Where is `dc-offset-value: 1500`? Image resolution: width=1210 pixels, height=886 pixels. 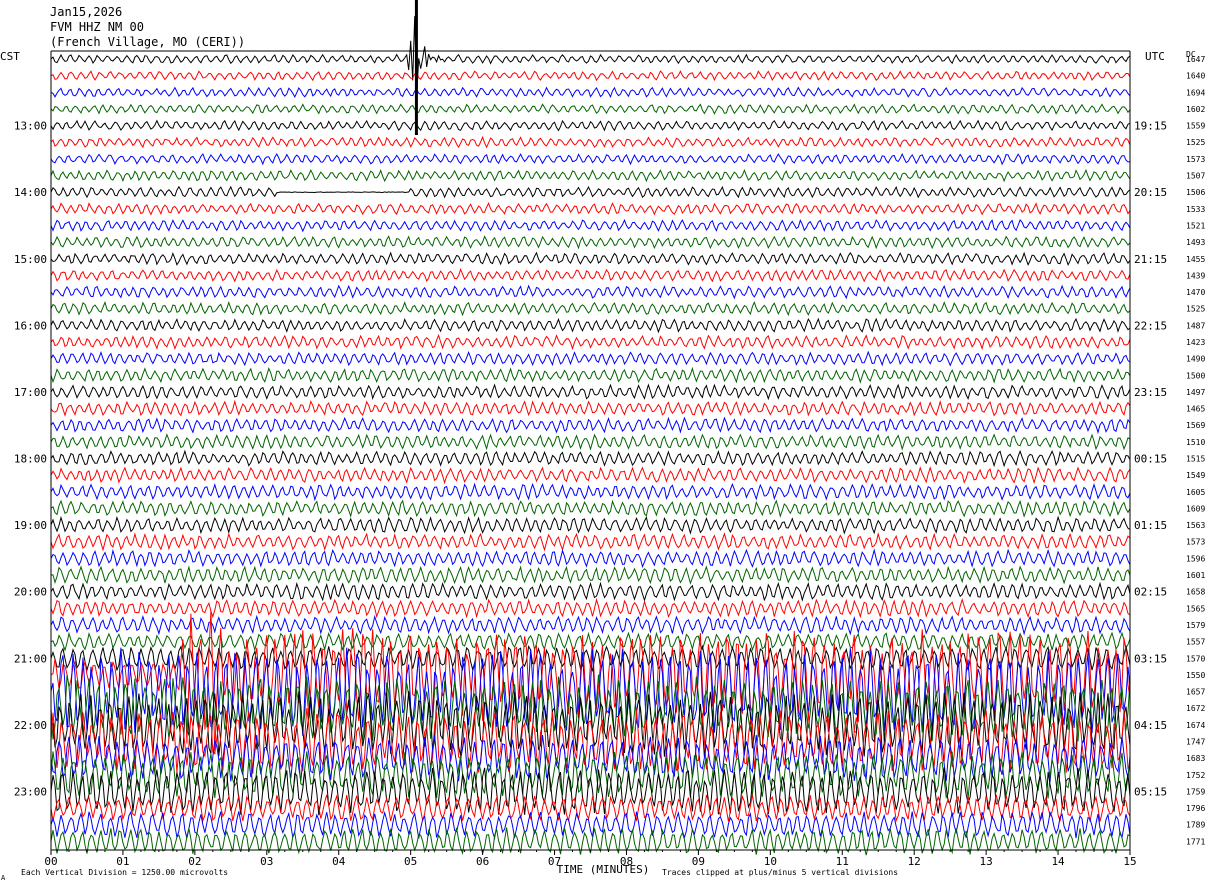
dc-offset-value: 1500 is located at coordinates (1195, 375).